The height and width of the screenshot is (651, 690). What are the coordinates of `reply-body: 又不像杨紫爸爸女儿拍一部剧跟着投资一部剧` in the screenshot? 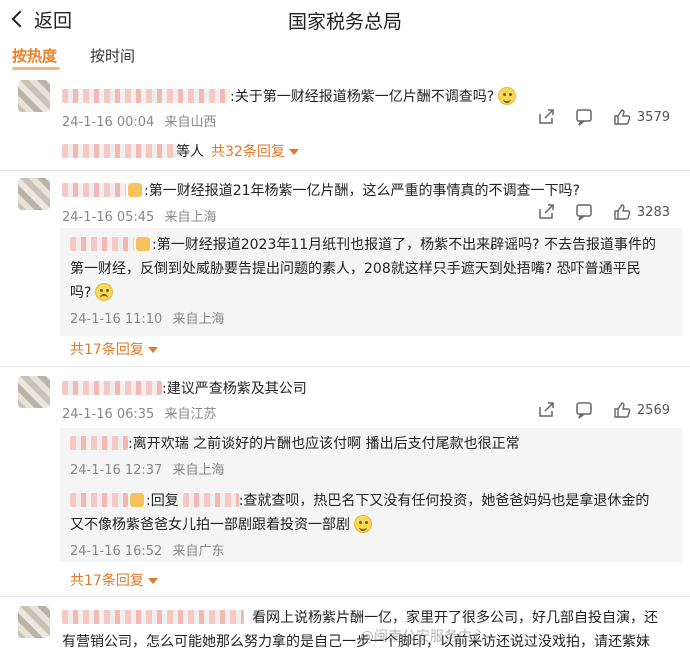 It's located at (210, 525).